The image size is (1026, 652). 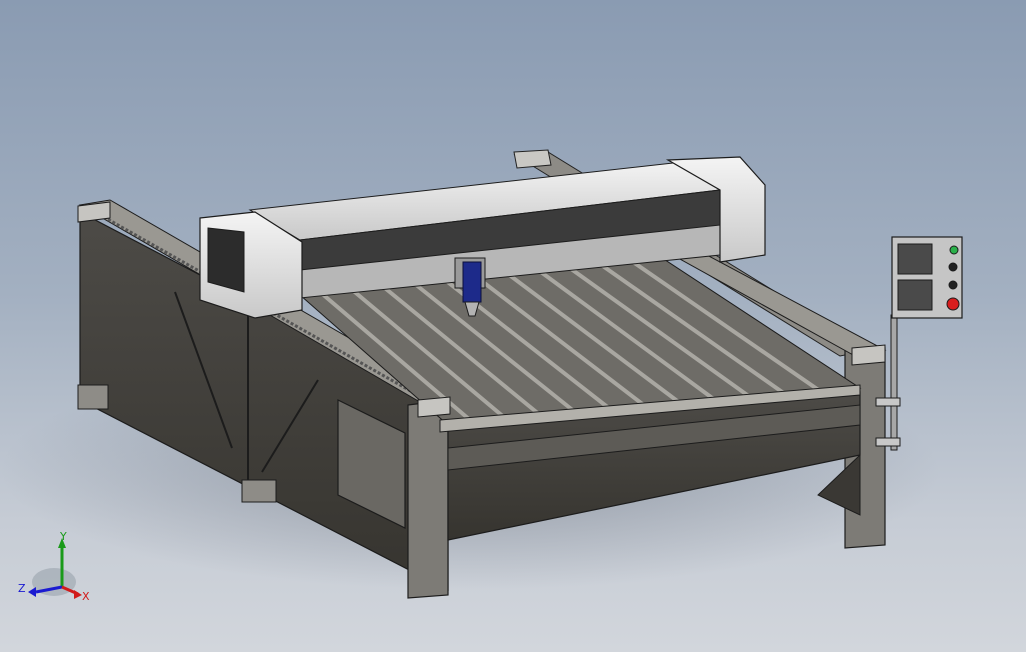 I want to click on corner-cap-back, so click(x=94, y=212).